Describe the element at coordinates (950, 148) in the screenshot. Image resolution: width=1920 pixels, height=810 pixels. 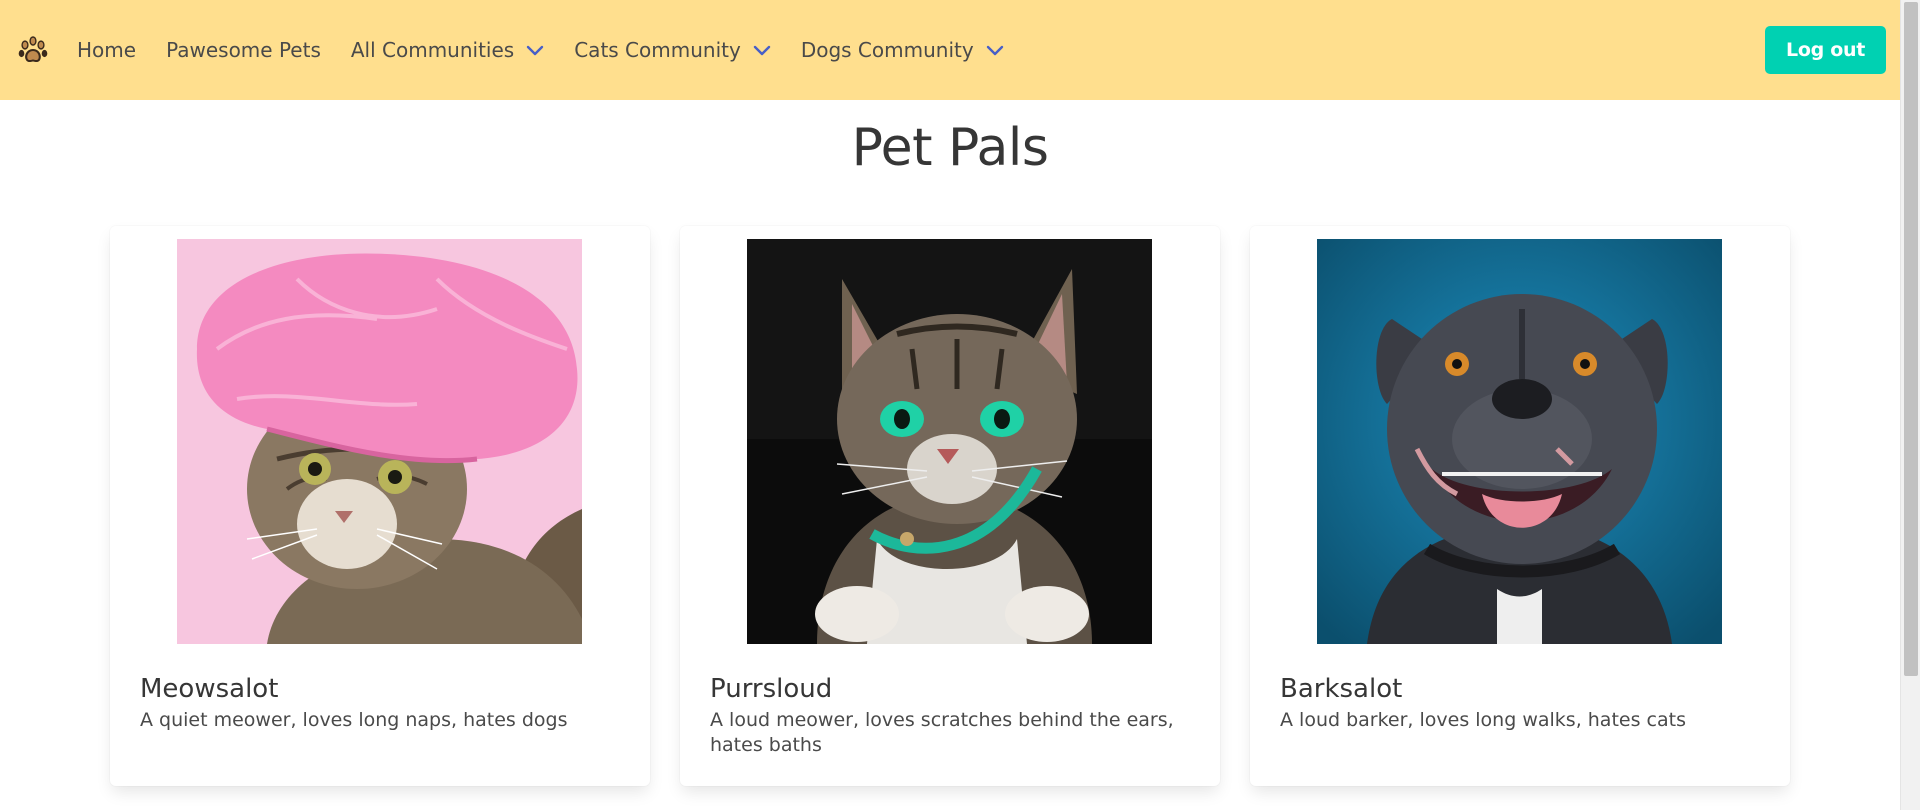
I see `page-title: Pet Pals` at that location.